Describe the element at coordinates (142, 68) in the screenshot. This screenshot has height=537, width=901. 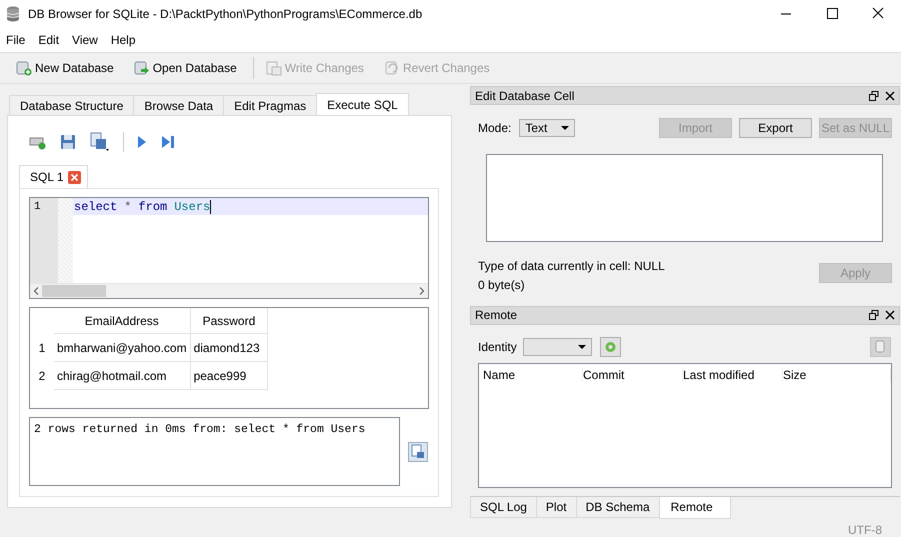
I see `database-open-icon` at that location.